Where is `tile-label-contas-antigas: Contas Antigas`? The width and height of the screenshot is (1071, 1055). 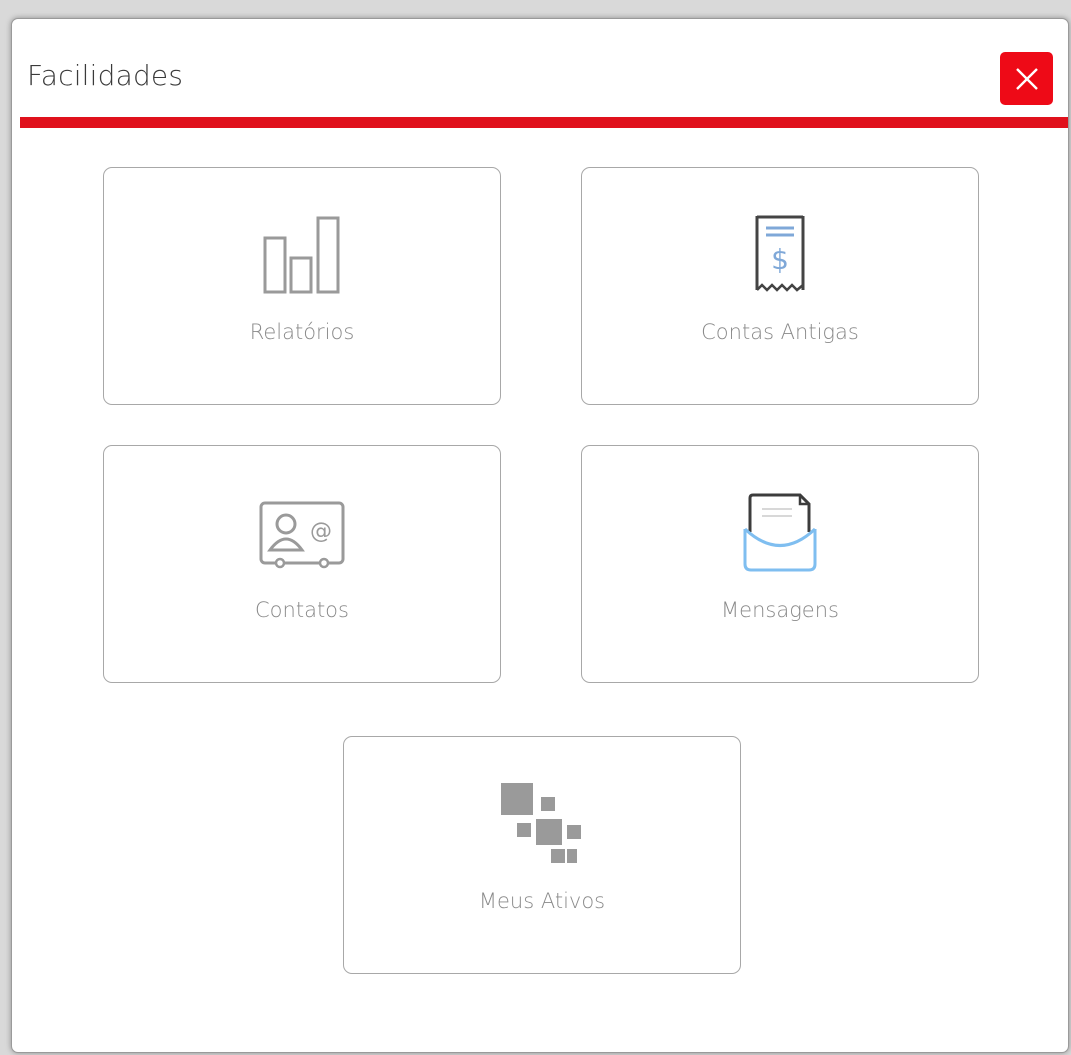 tile-label-contas-antigas: Contas Antigas is located at coordinates (780, 332).